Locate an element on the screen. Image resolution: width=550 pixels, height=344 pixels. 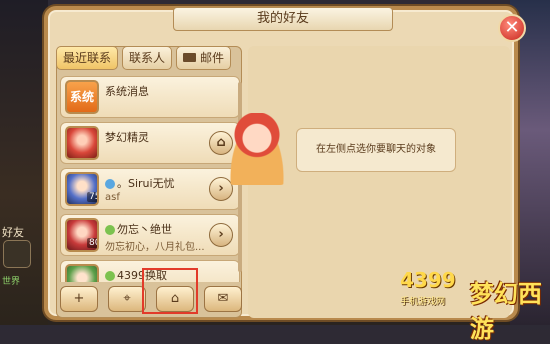
sprite-avatar is located at coordinates (82, 143).